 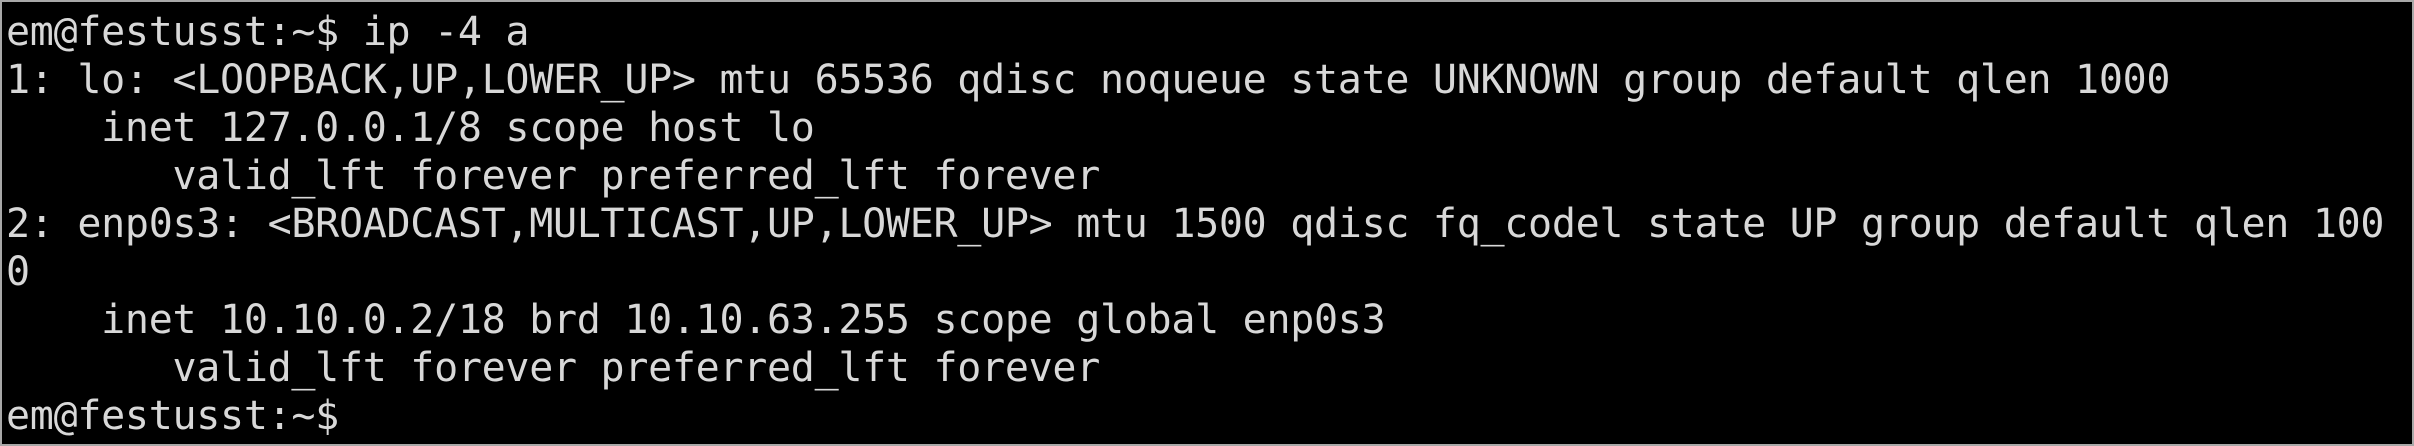 I want to click on output-line-lo-lifetime: valid_lft forever preferred_lft forever, so click(x=553, y=176).